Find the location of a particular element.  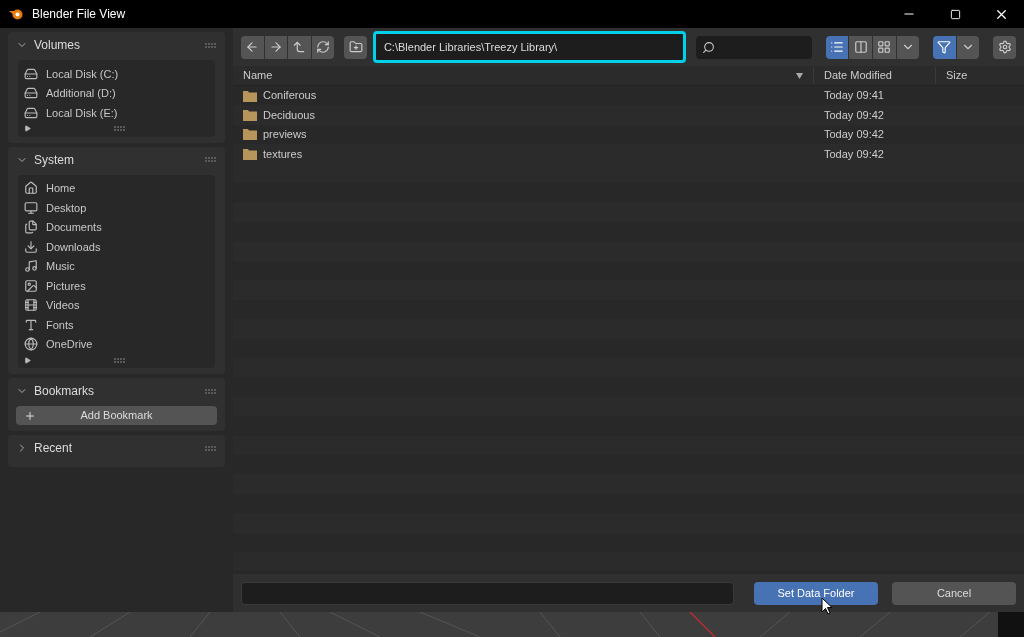

list-icon is located at coordinates (837, 47).